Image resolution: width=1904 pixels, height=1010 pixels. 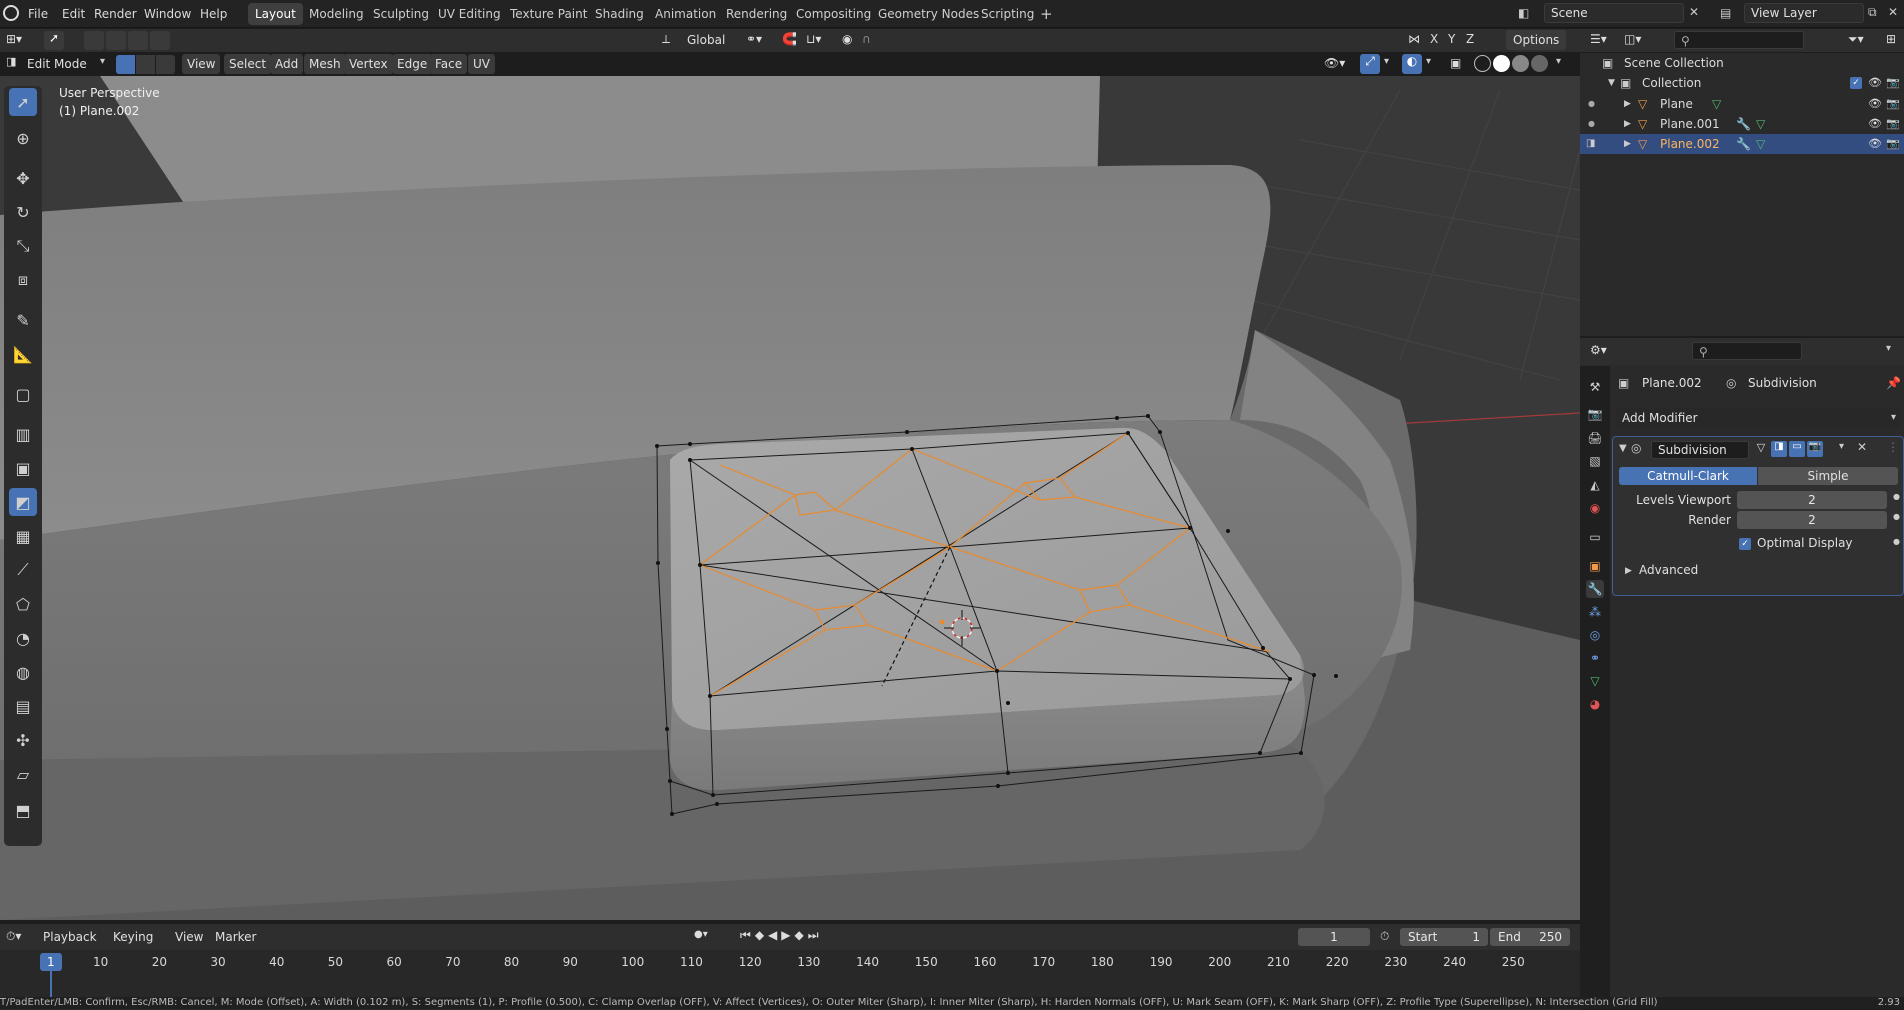 What do you see at coordinates (1747, 351) in the screenshot?
I see `properties-search-input: ⚲` at bounding box center [1747, 351].